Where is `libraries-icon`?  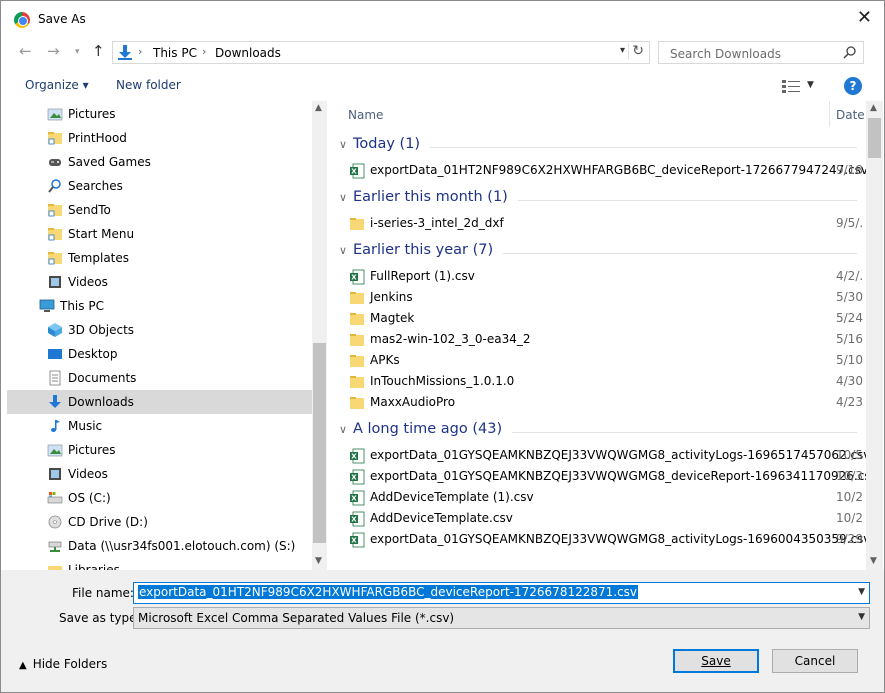
libraries-icon is located at coordinates (55, 566).